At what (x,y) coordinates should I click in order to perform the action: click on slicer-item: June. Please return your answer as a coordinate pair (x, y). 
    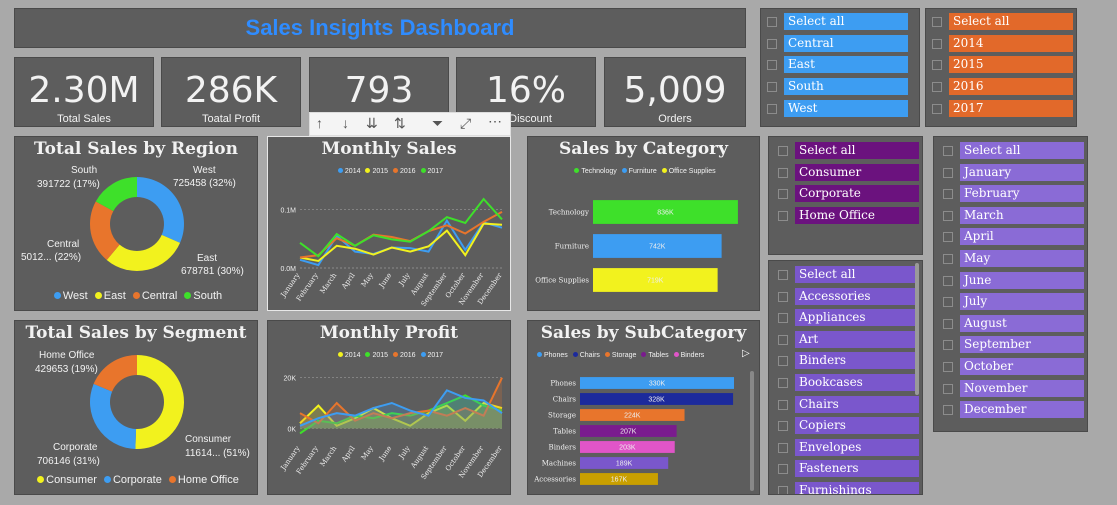
    Looking at the image, I should click on (1010, 280).